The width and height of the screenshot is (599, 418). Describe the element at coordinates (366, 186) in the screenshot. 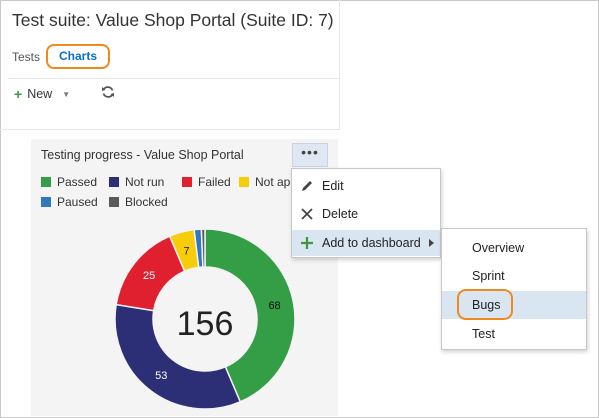

I see `menu-item-edit: Edit` at that location.